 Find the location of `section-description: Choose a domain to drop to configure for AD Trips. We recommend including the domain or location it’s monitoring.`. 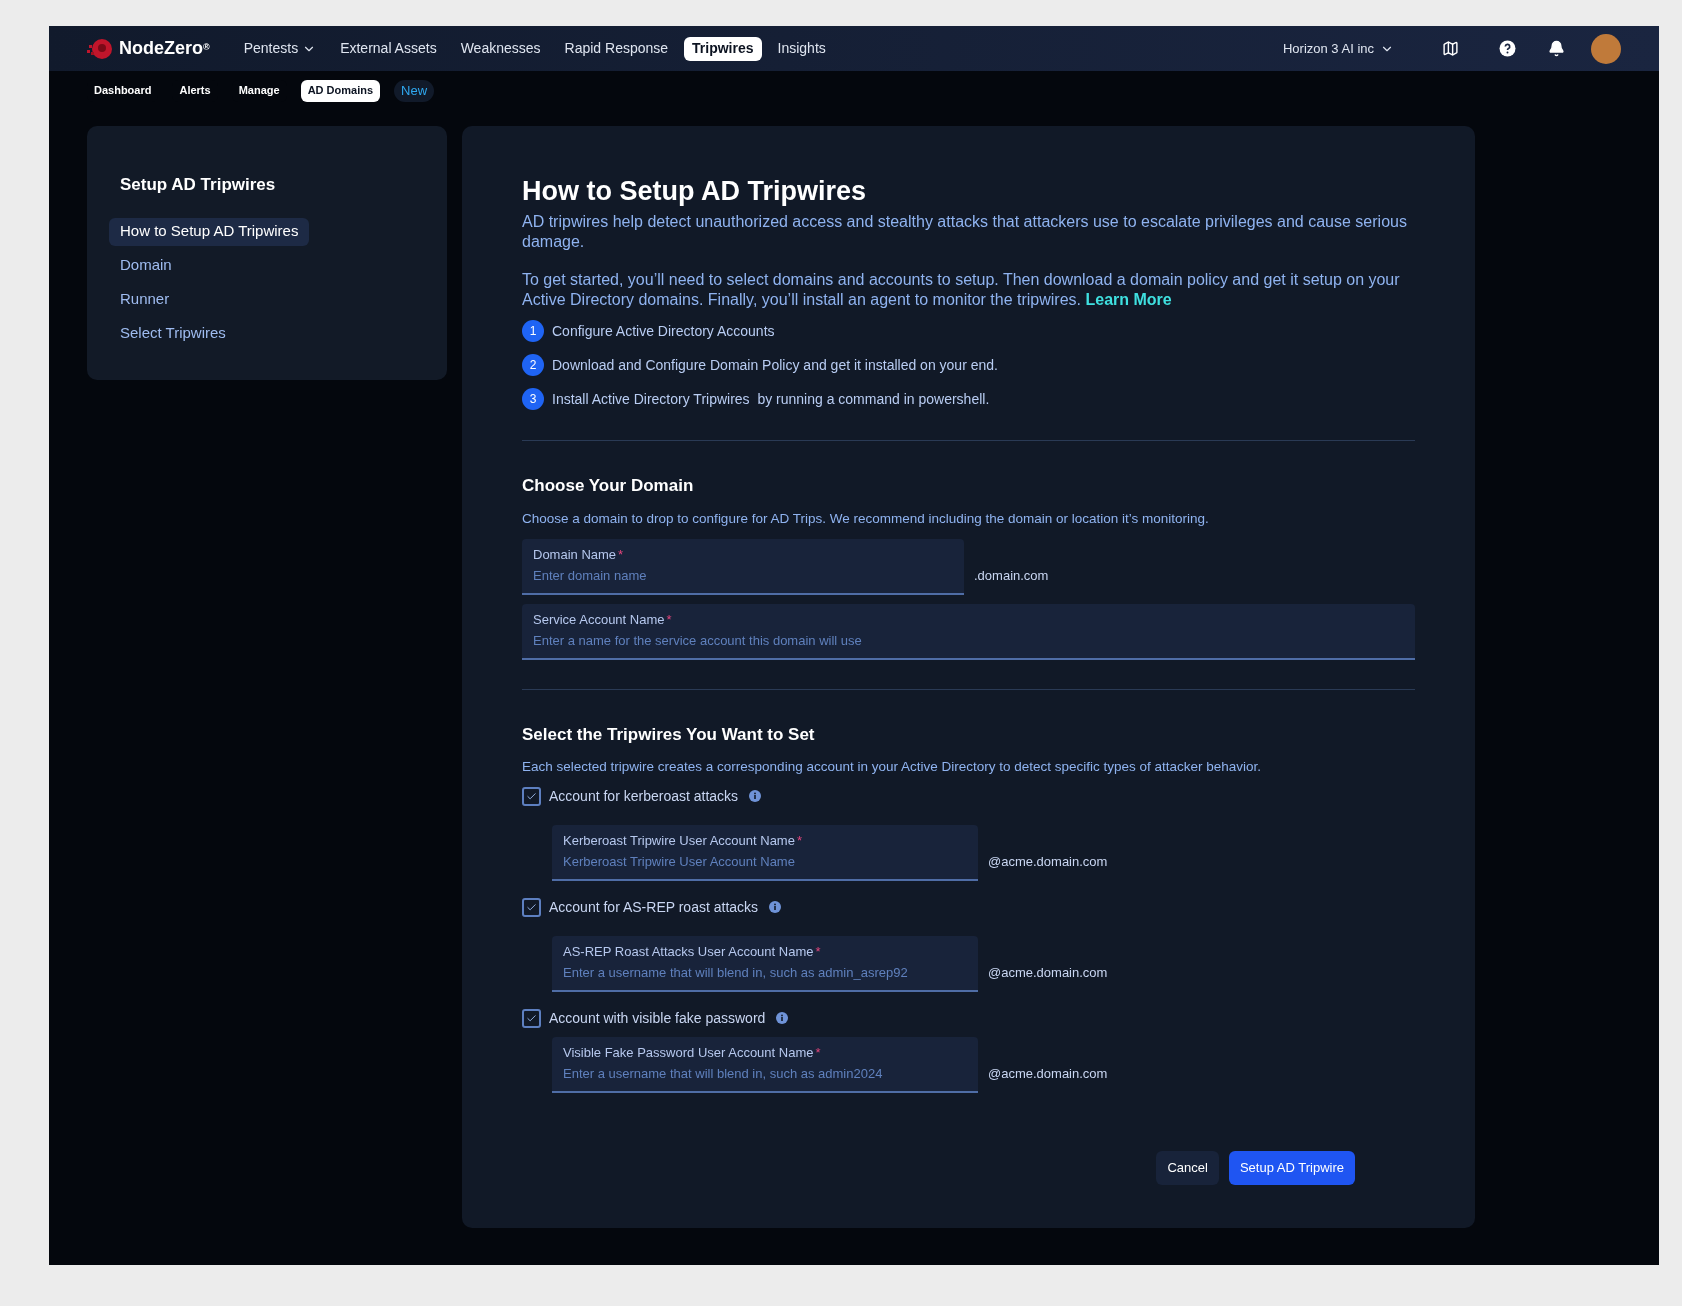

section-description: Choose a domain to drop to configure for AD Trips. We recommend including the domain or location it’s monitoring. is located at coordinates (866, 518).